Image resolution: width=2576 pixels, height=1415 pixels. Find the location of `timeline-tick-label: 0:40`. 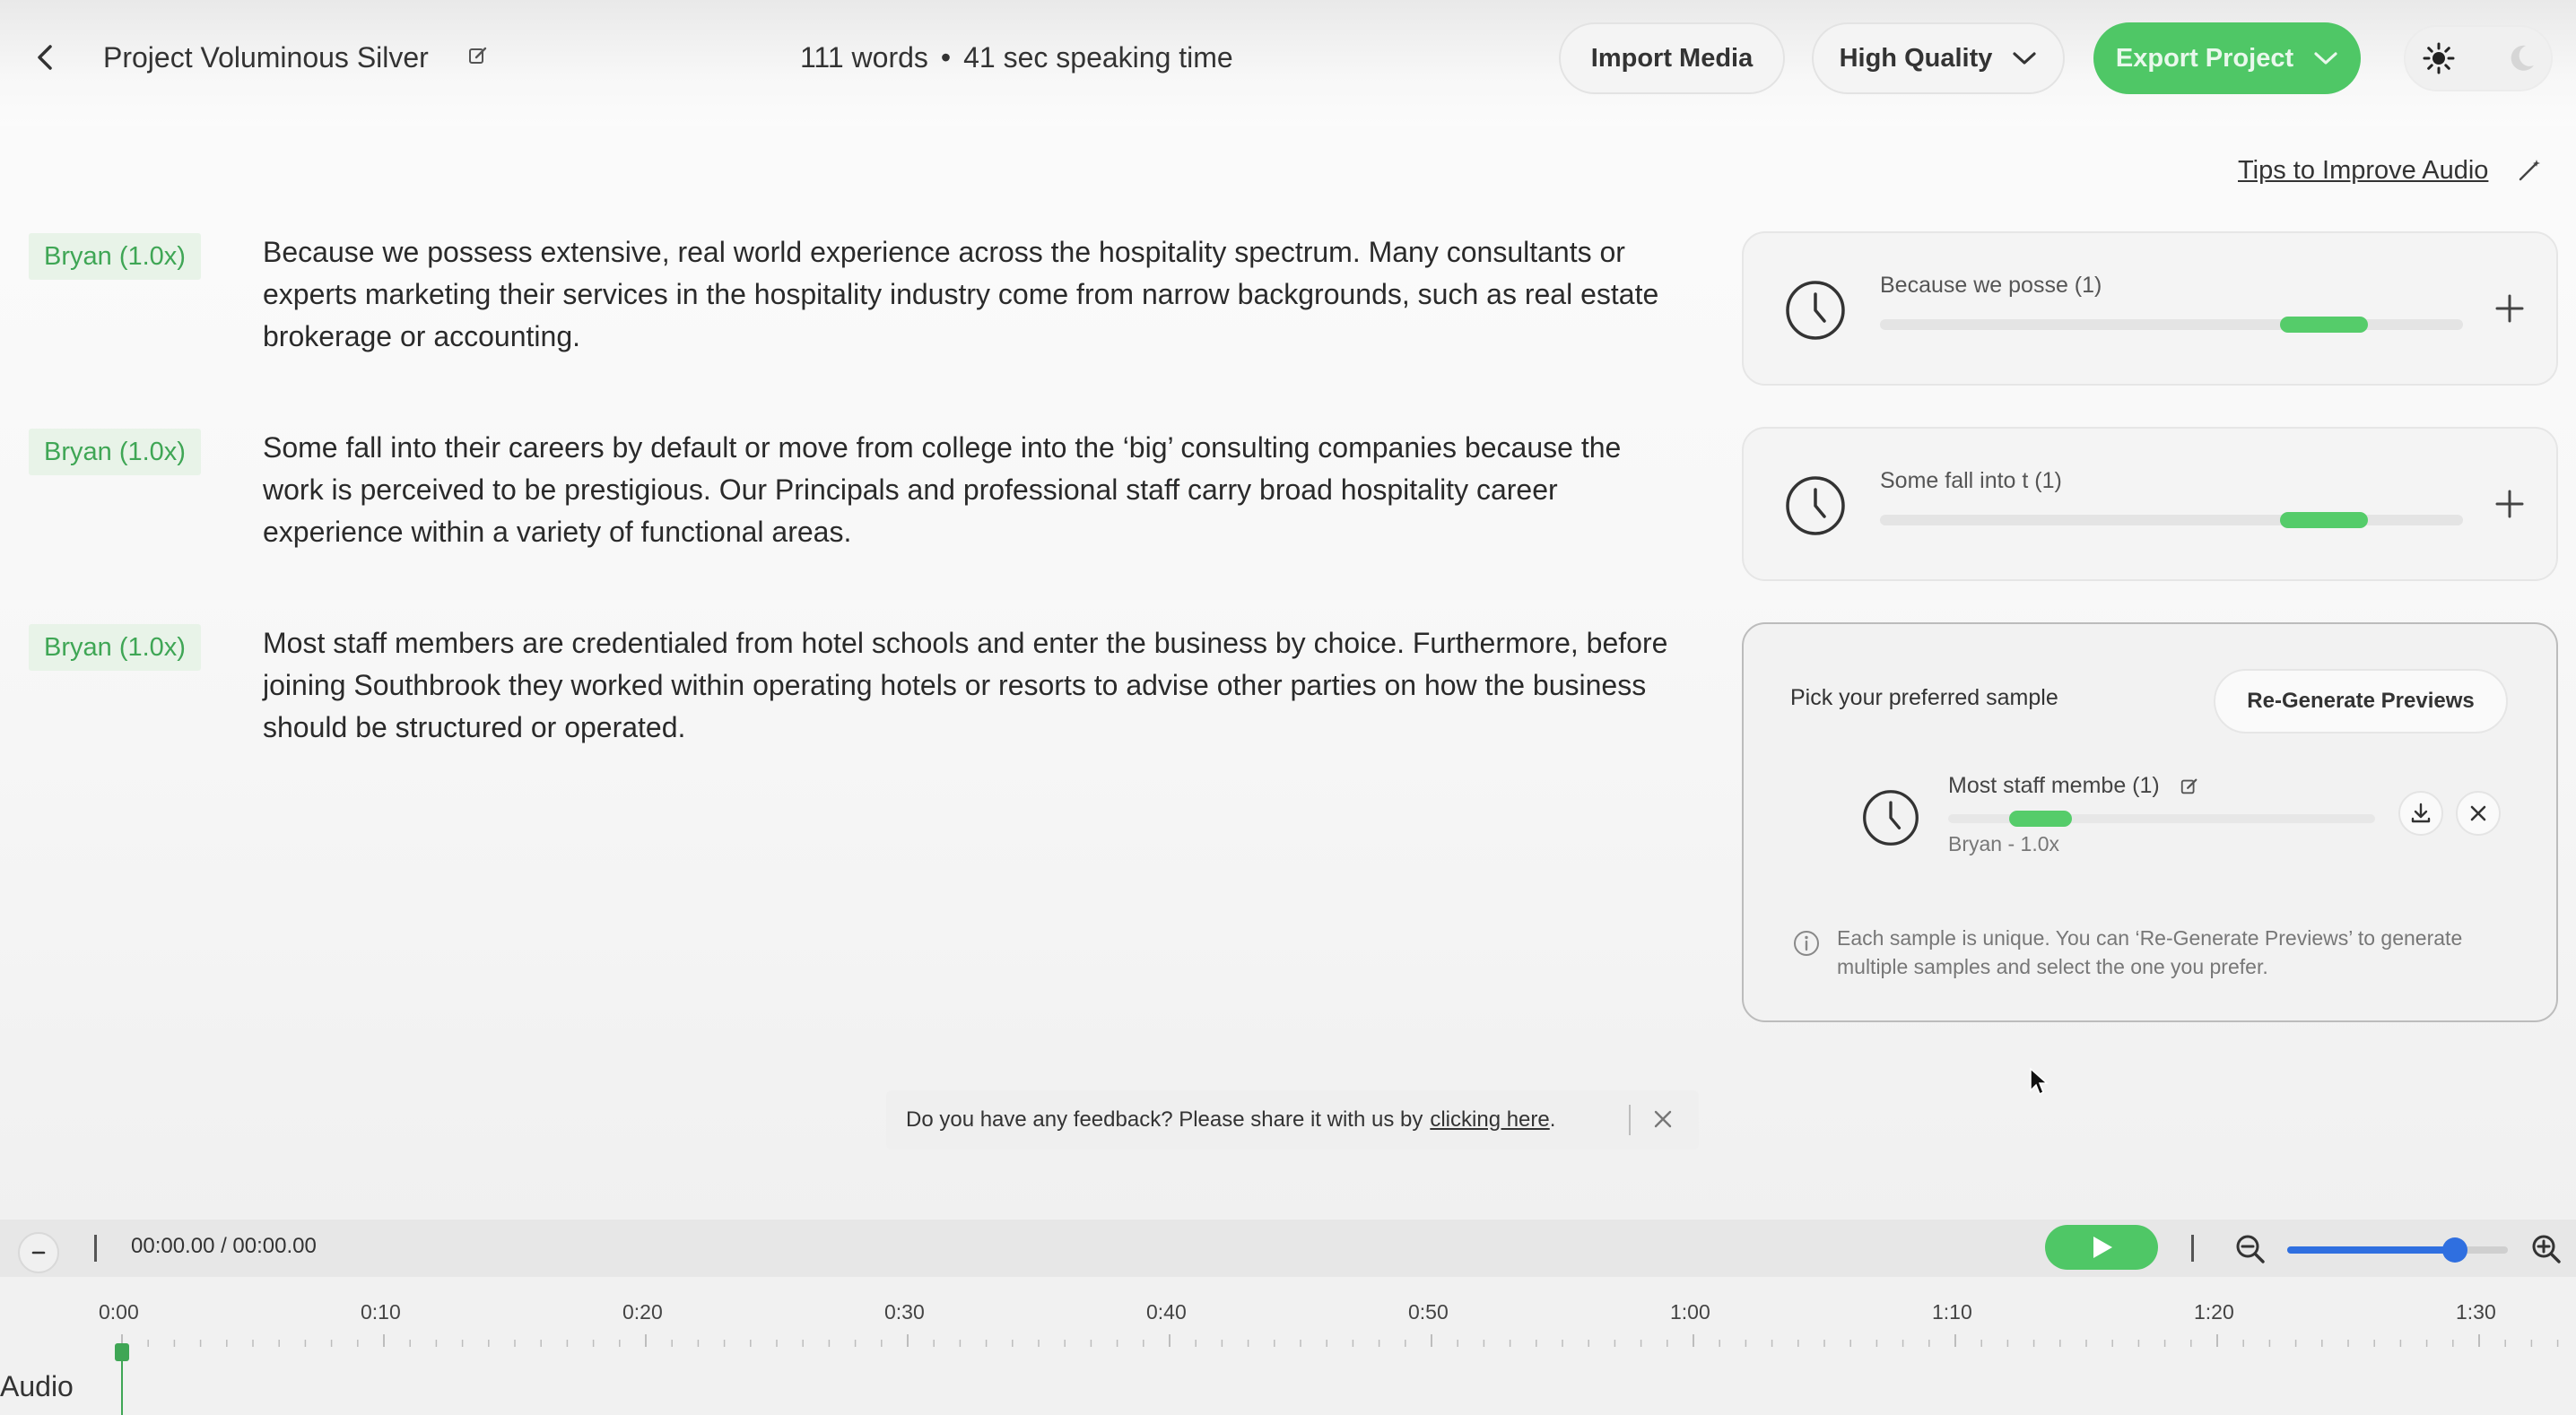

timeline-tick-label: 0:40 is located at coordinates (1166, 1312).